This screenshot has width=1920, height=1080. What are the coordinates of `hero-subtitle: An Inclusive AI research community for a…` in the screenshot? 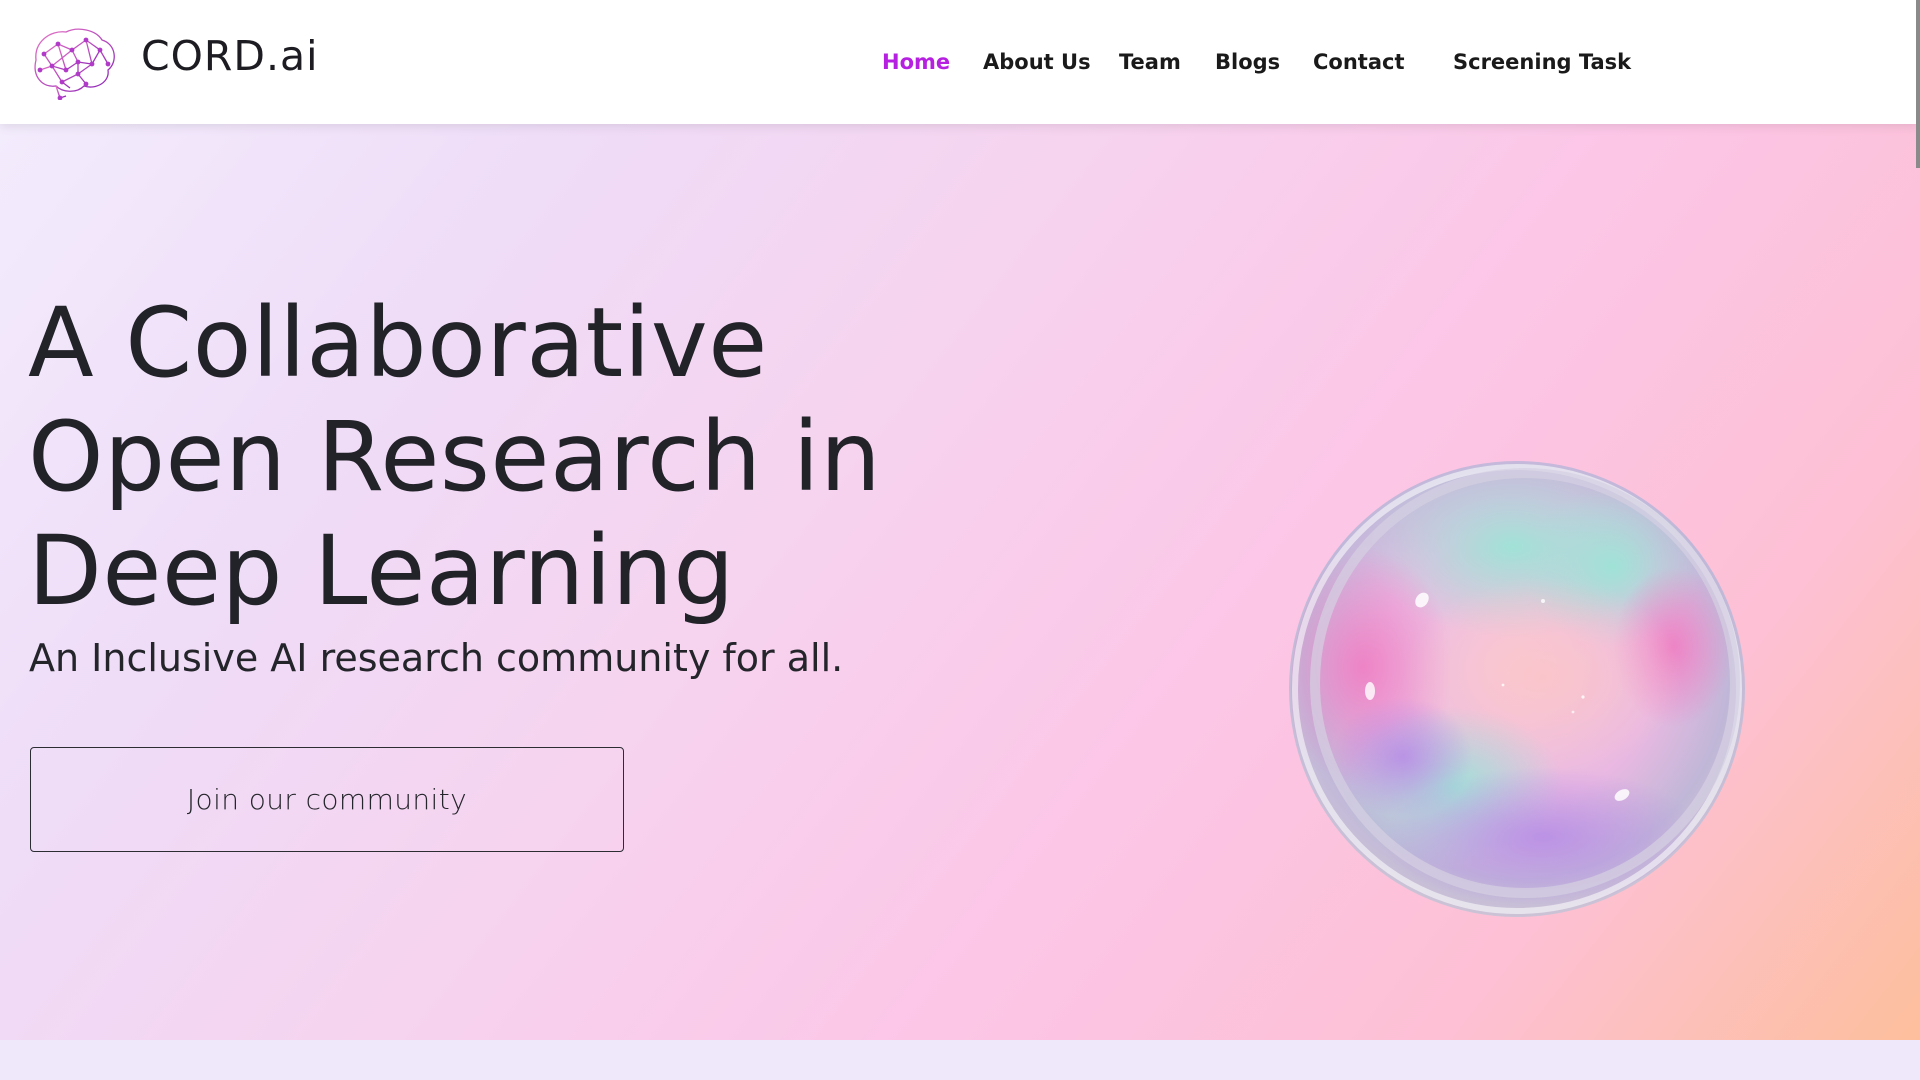 It's located at (436, 658).